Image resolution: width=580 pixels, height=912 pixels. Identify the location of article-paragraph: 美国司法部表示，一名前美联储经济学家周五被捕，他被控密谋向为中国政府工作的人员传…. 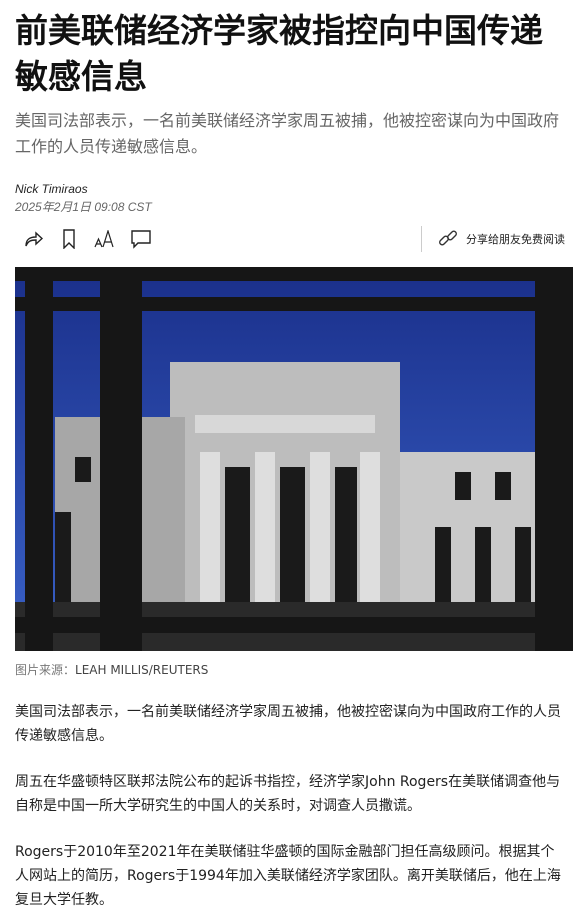
(288, 724).